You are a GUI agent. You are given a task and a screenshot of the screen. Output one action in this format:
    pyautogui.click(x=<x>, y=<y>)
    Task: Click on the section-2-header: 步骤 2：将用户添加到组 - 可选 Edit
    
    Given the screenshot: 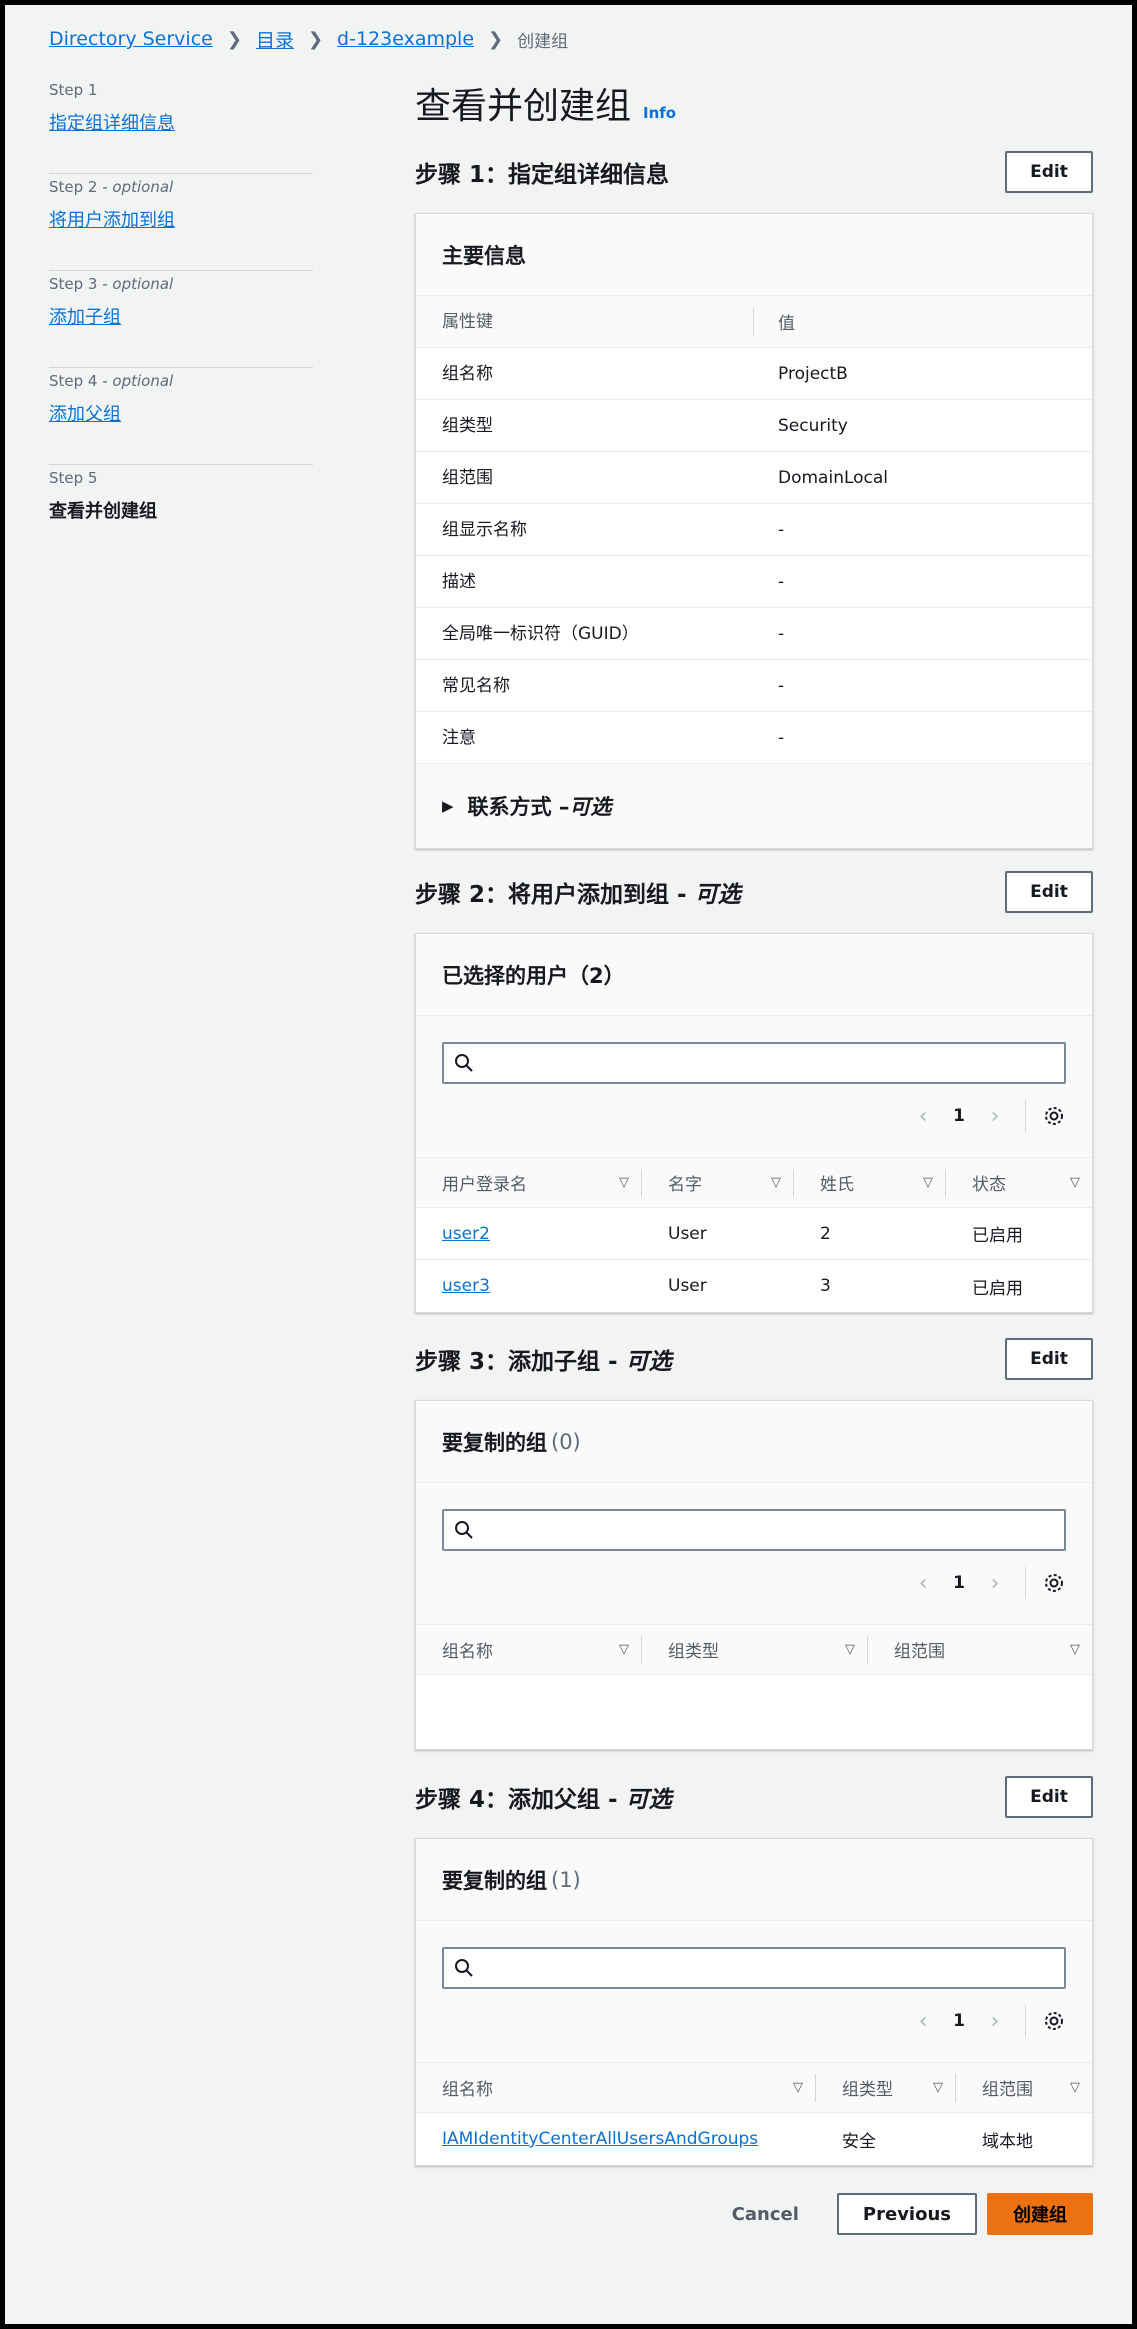 What is the action you would take?
    pyautogui.click(x=754, y=892)
    